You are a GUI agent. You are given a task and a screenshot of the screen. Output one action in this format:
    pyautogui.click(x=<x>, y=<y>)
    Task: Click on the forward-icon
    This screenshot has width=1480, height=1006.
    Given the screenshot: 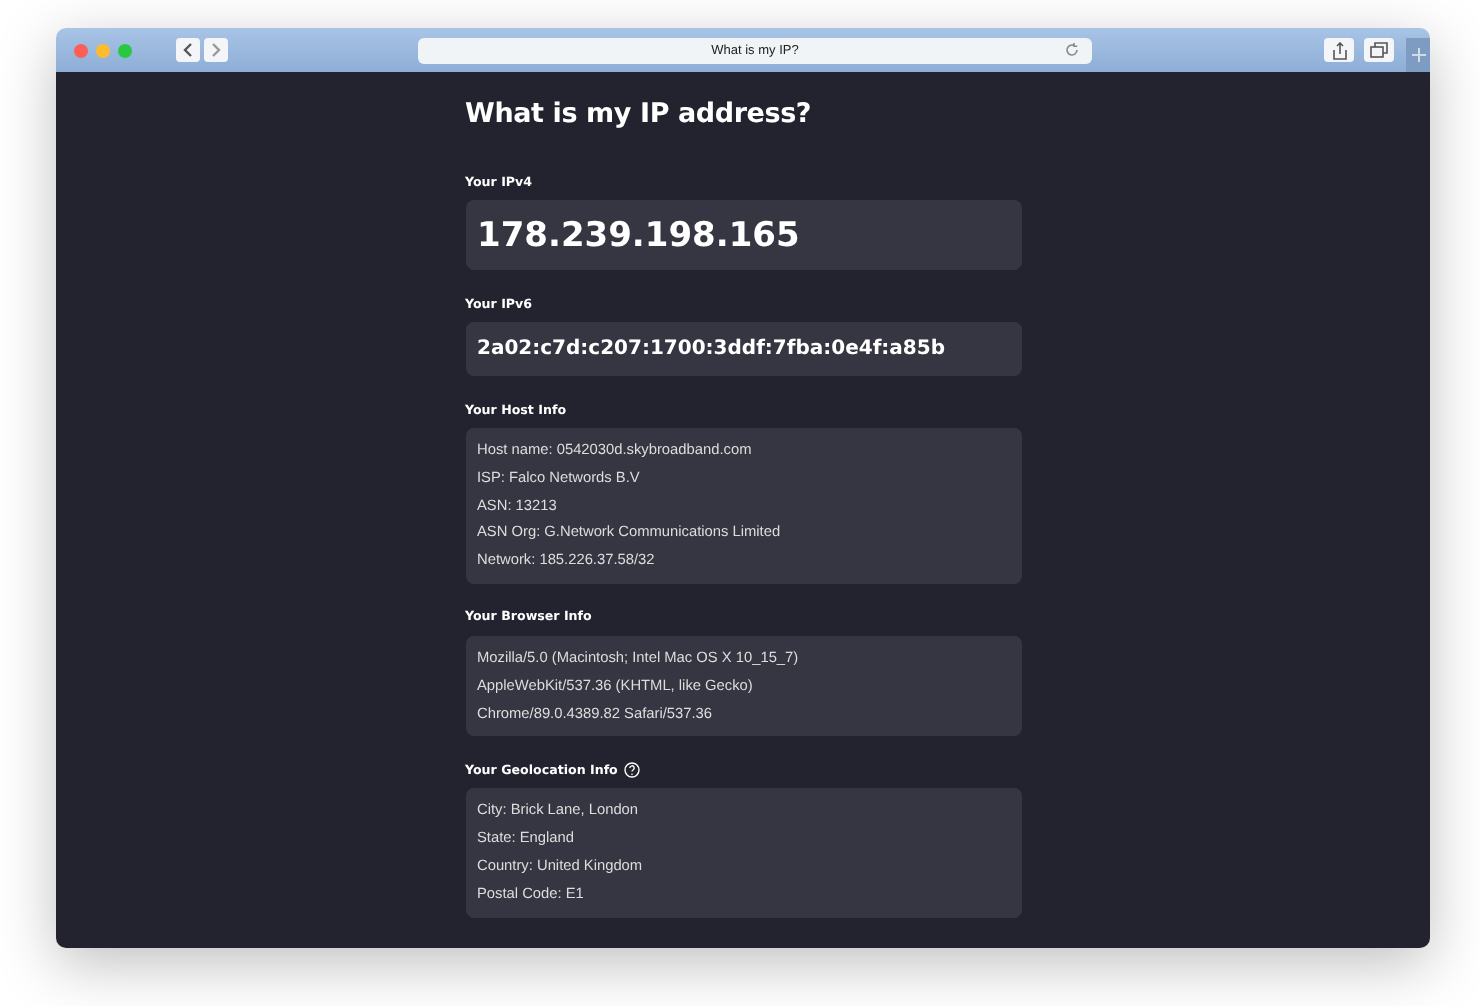 What is the action you would take?
    pyautogui.click(x=216, y=50)
    